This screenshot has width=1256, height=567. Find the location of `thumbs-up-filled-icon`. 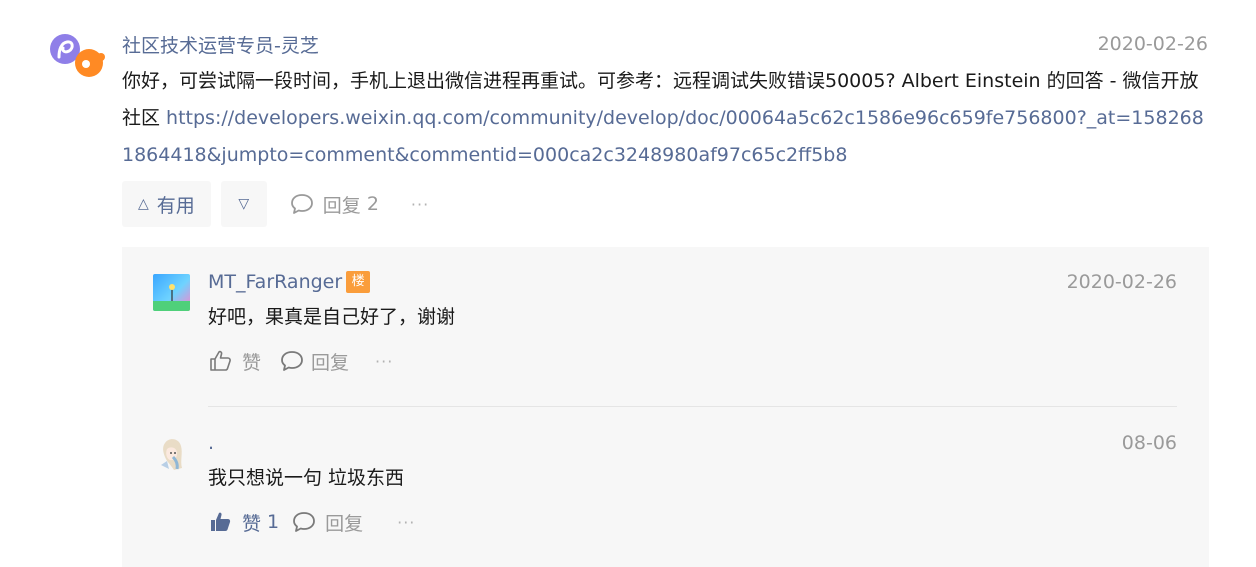

thumbs-up-filled-icon is located at coordinates (221, 521).